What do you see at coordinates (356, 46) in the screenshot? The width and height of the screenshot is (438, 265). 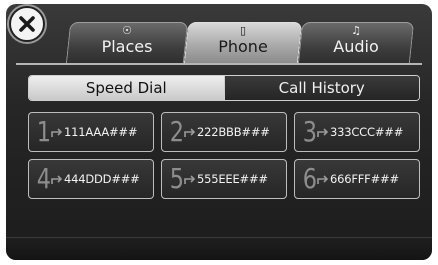 I see `tab-label: Audio` at bounding box center [356, 46].